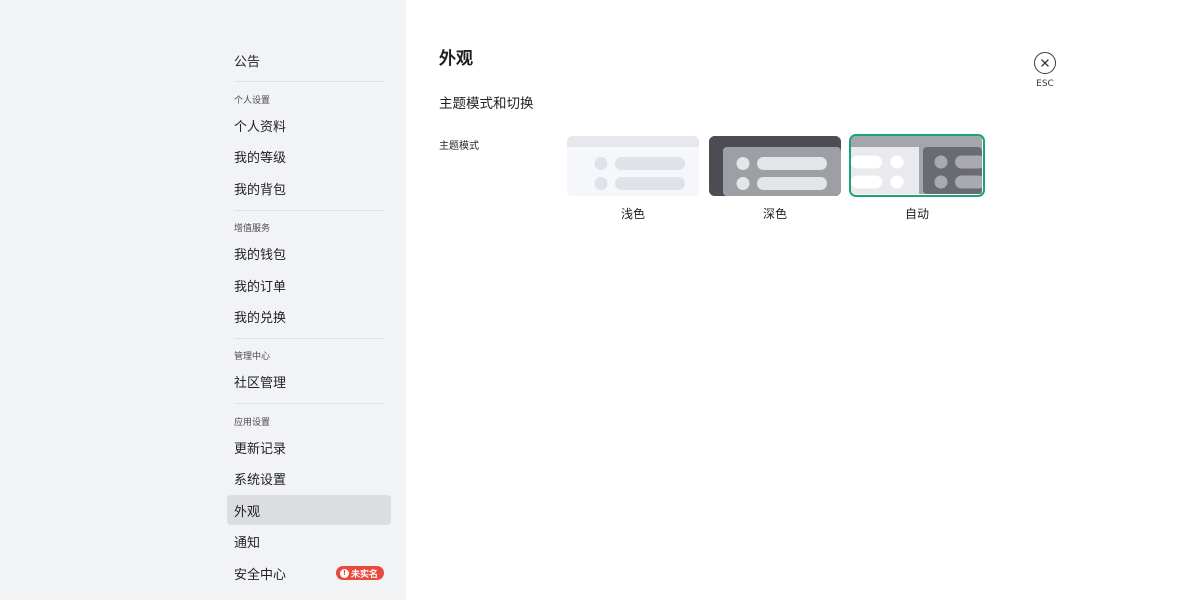 The width and height of the screenshot is (1200, 600). Describe the element at coordinates (456, 59) in the screenshot. I see `page-title: 外观` at that location.